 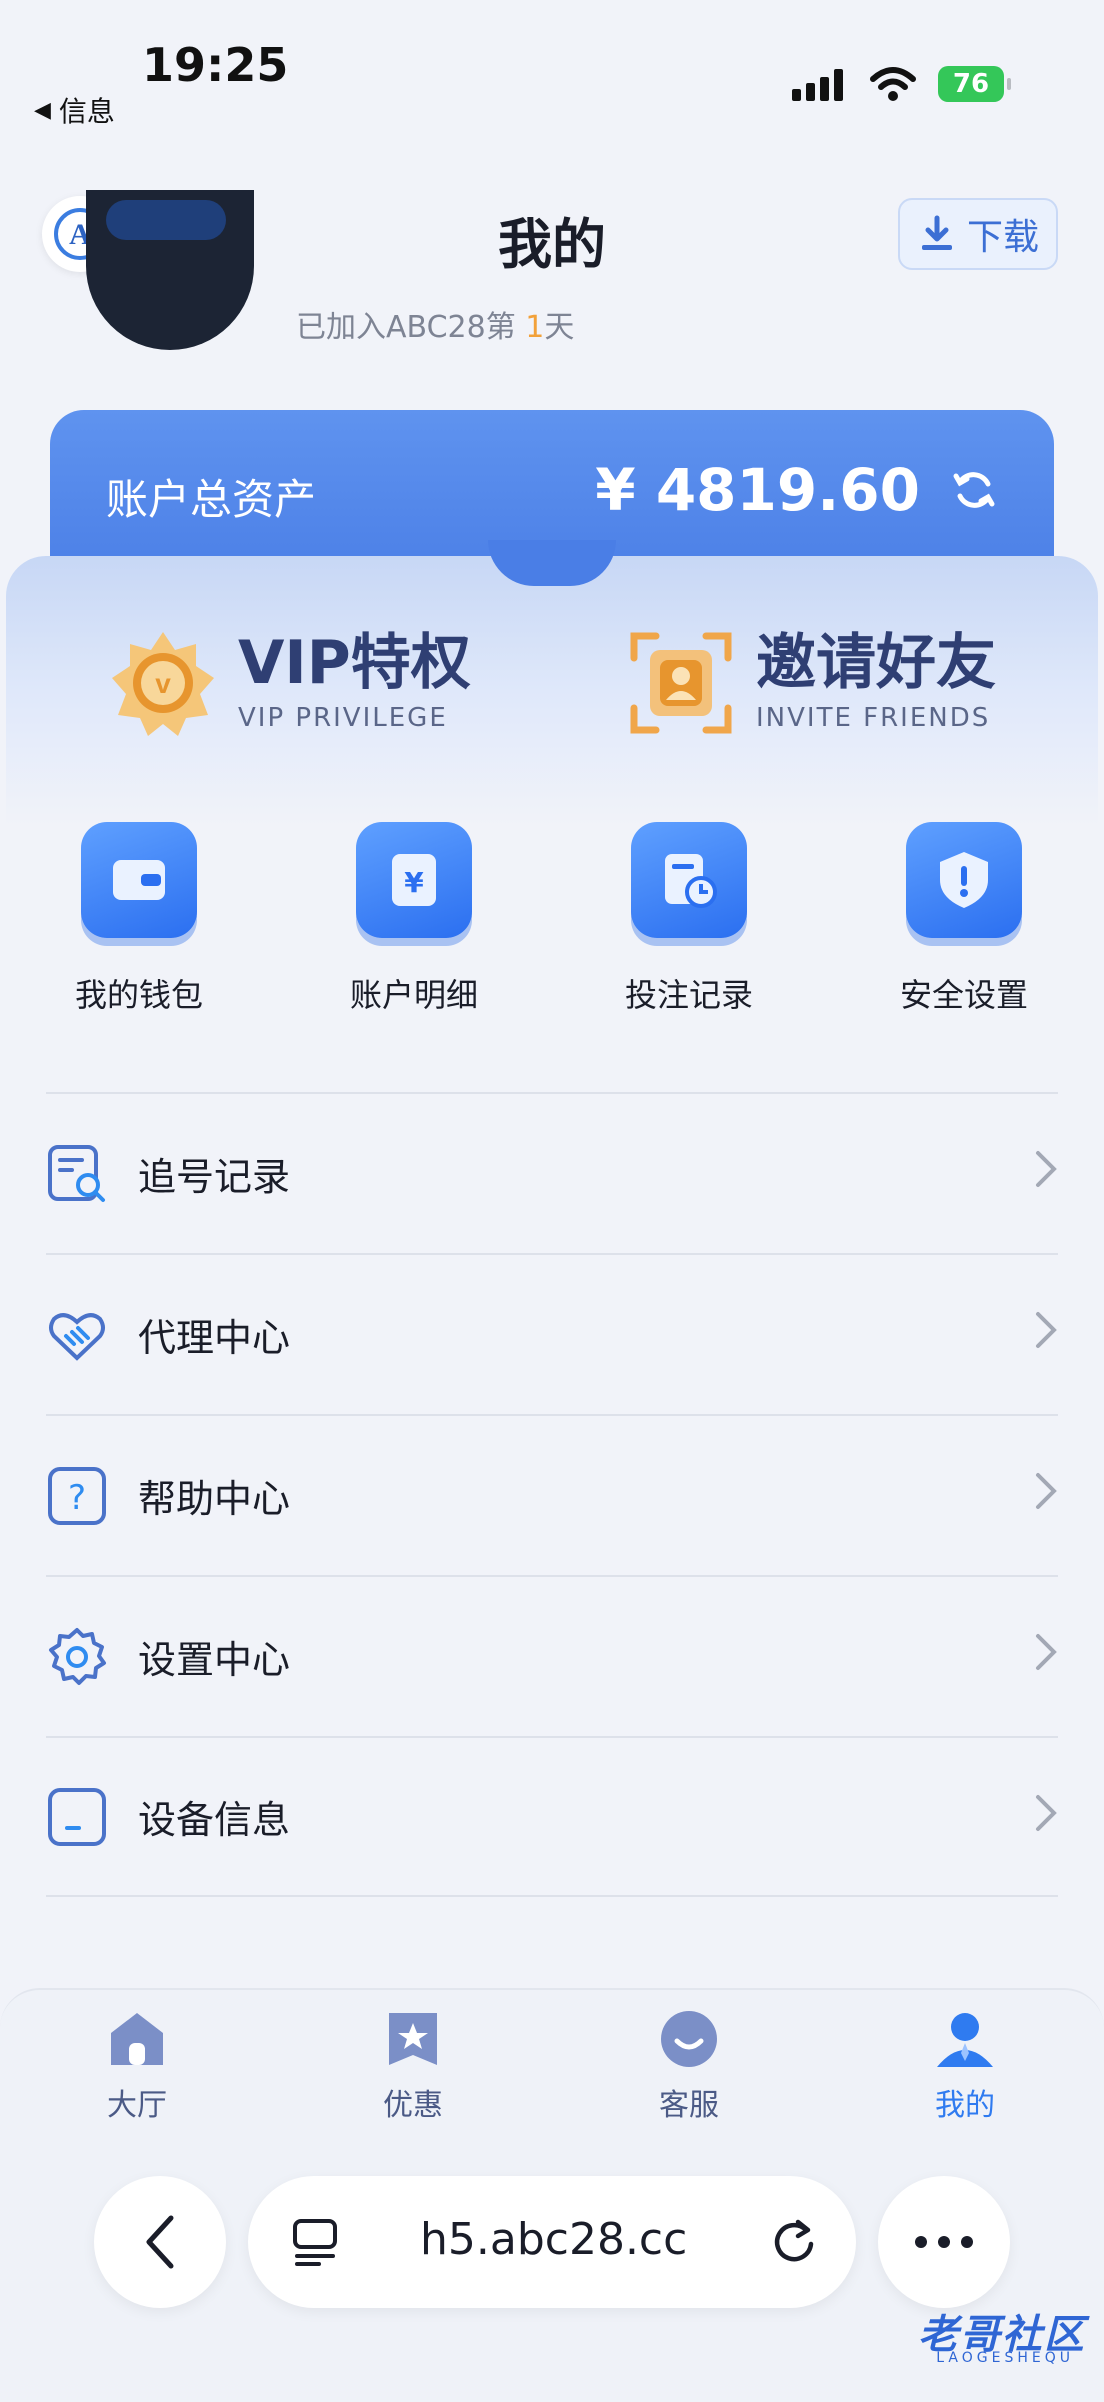 What do you see at coordinates (794, 2242) in the screenshot?
I see `reload-icon` at bounding box center [794, 2242].